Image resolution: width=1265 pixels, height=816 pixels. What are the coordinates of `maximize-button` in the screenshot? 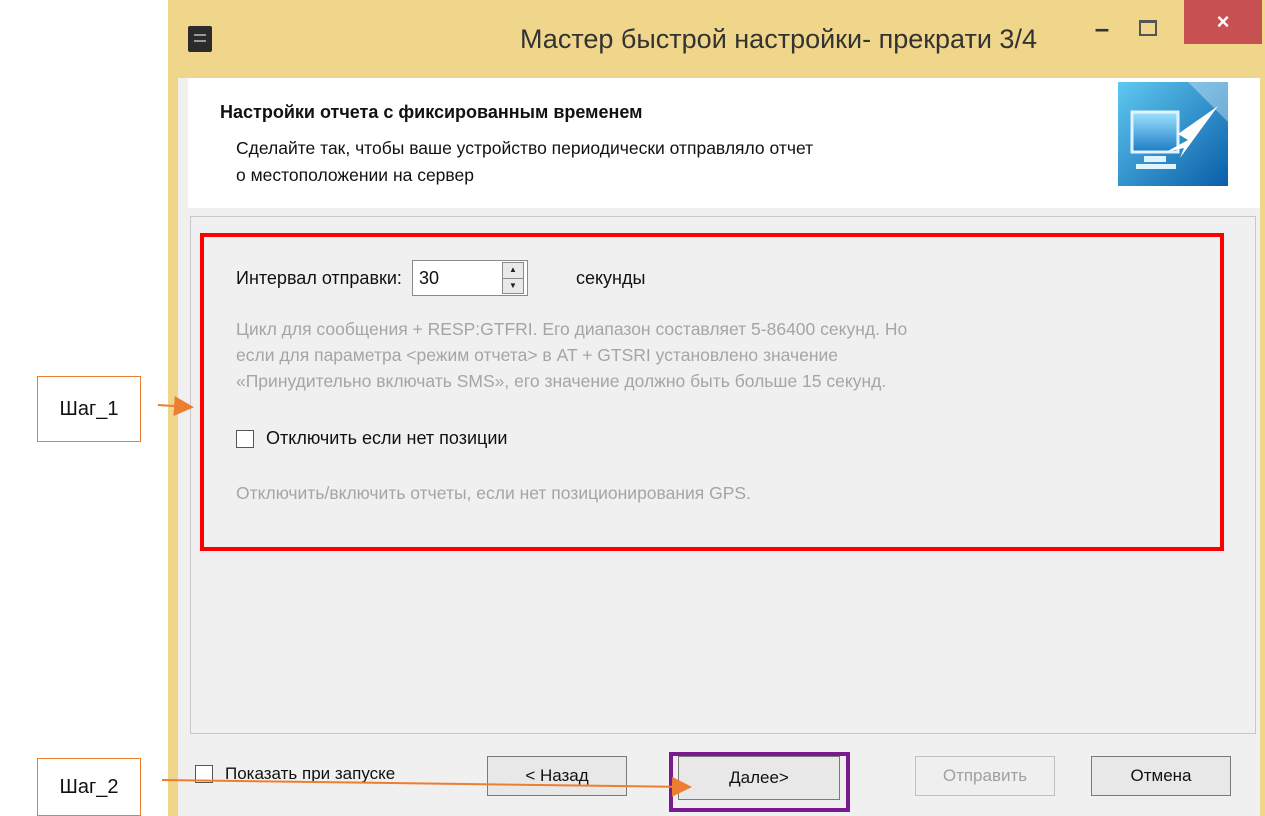 It's located at (1148, 28).